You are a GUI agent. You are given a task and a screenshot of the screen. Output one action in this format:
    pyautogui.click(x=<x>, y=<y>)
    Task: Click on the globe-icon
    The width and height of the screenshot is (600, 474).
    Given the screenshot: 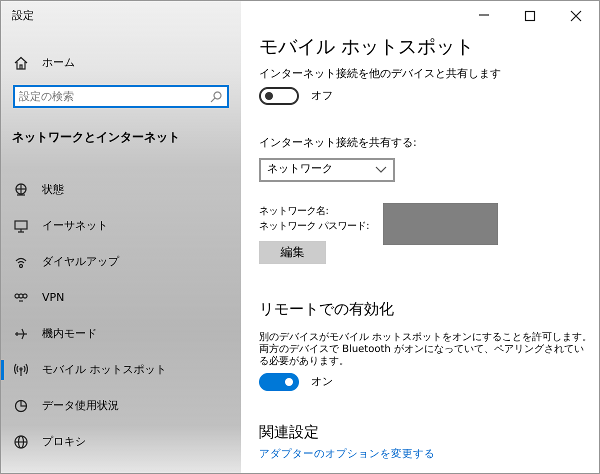 What is the action you would take?
    pyautogui.click(x=21, y=442)
    